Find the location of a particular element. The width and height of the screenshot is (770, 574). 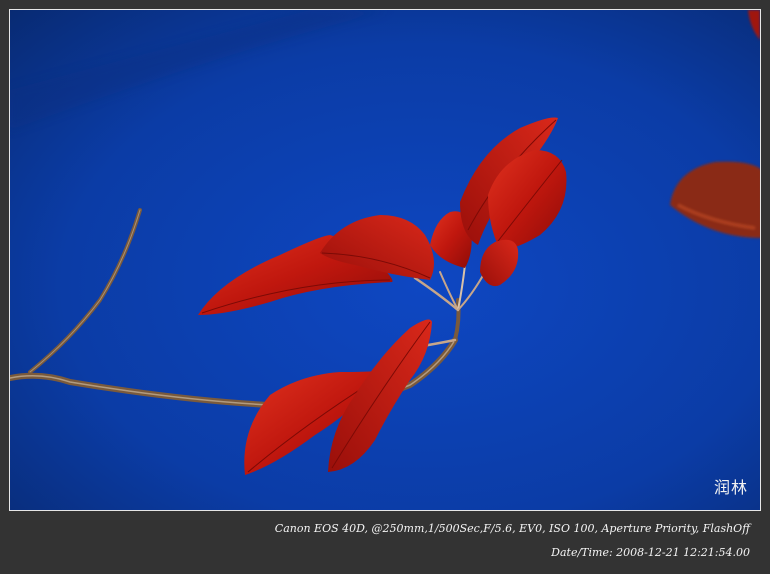

watermark: 润林 is located at coordinates (730, 487).